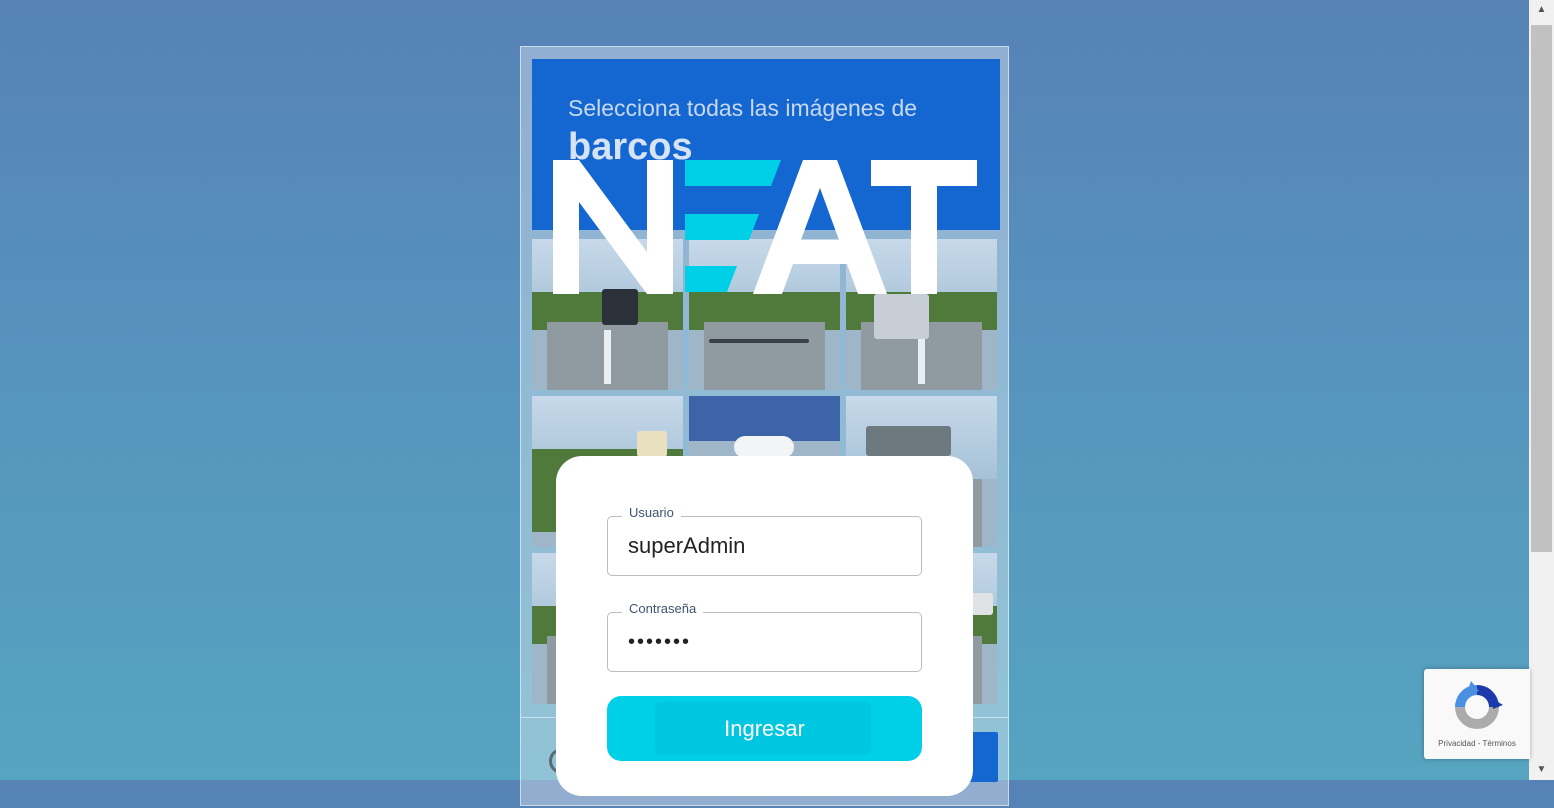  I want to click on login-button: Ingresar, so click(764, 728).